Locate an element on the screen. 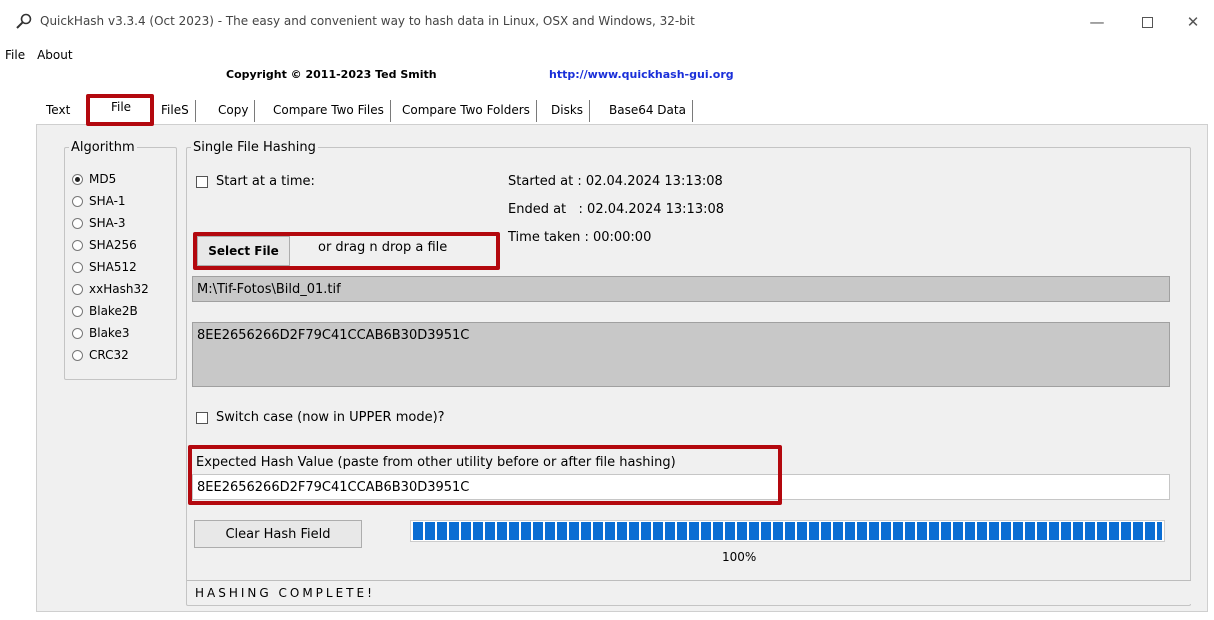  radio-sha512: SHA512 is located at coordinates (104, 267).